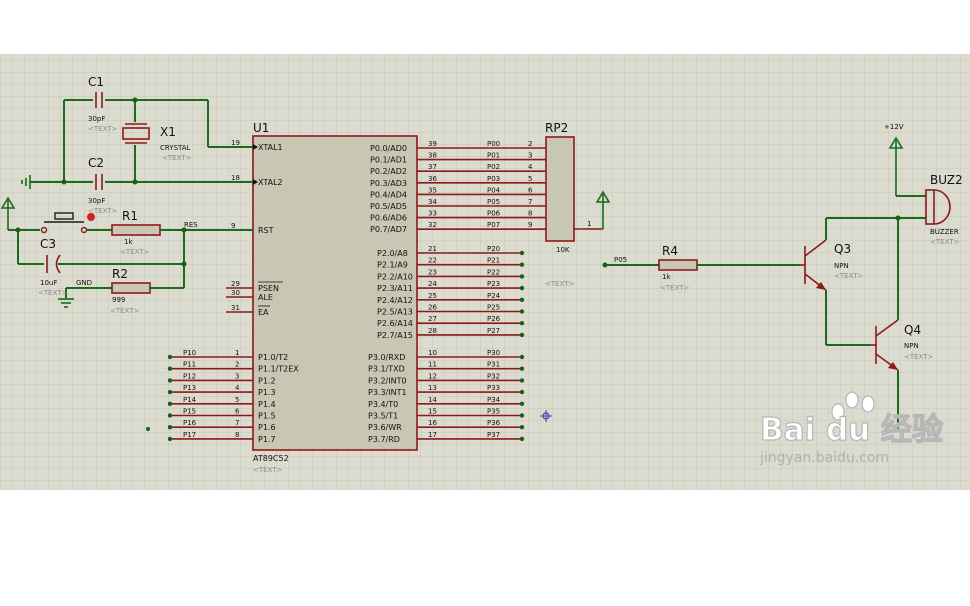 This screenshot has height=606, width=970. What do you see at coordinates (432, 331) in the screenshot?
I see `pin-number-28: 28` at bounding box center [432, 331].